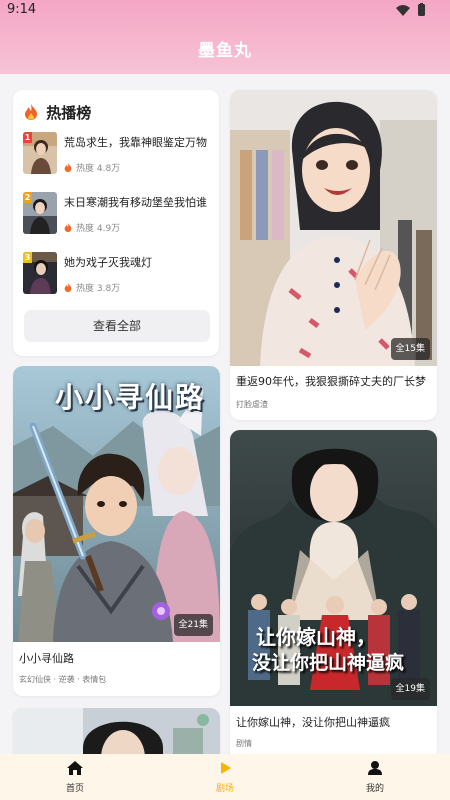  I want to click on nav-profile: 我的, so click(375, 777).